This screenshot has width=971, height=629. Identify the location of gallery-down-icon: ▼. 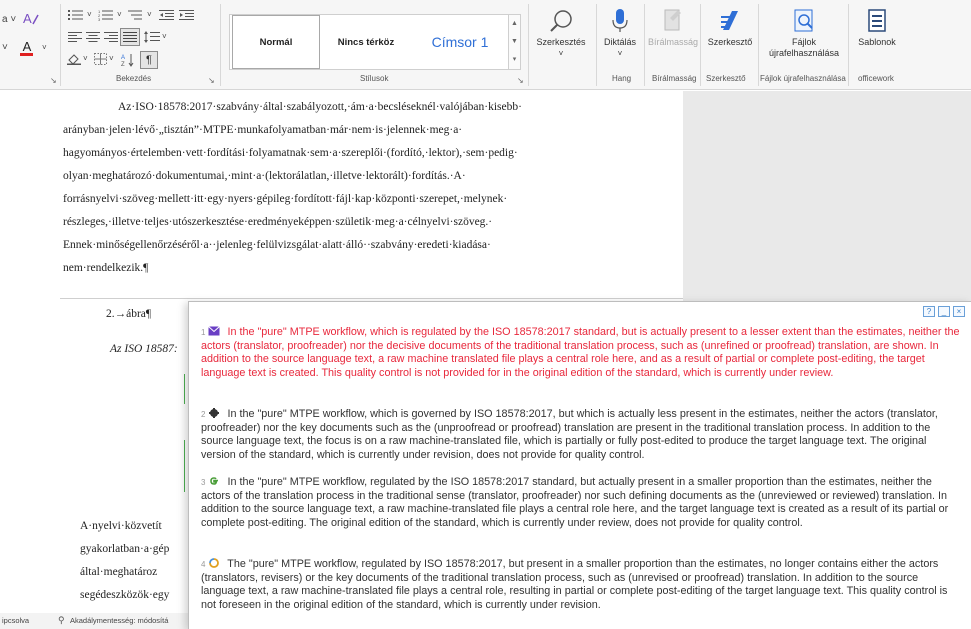
(514, 42).